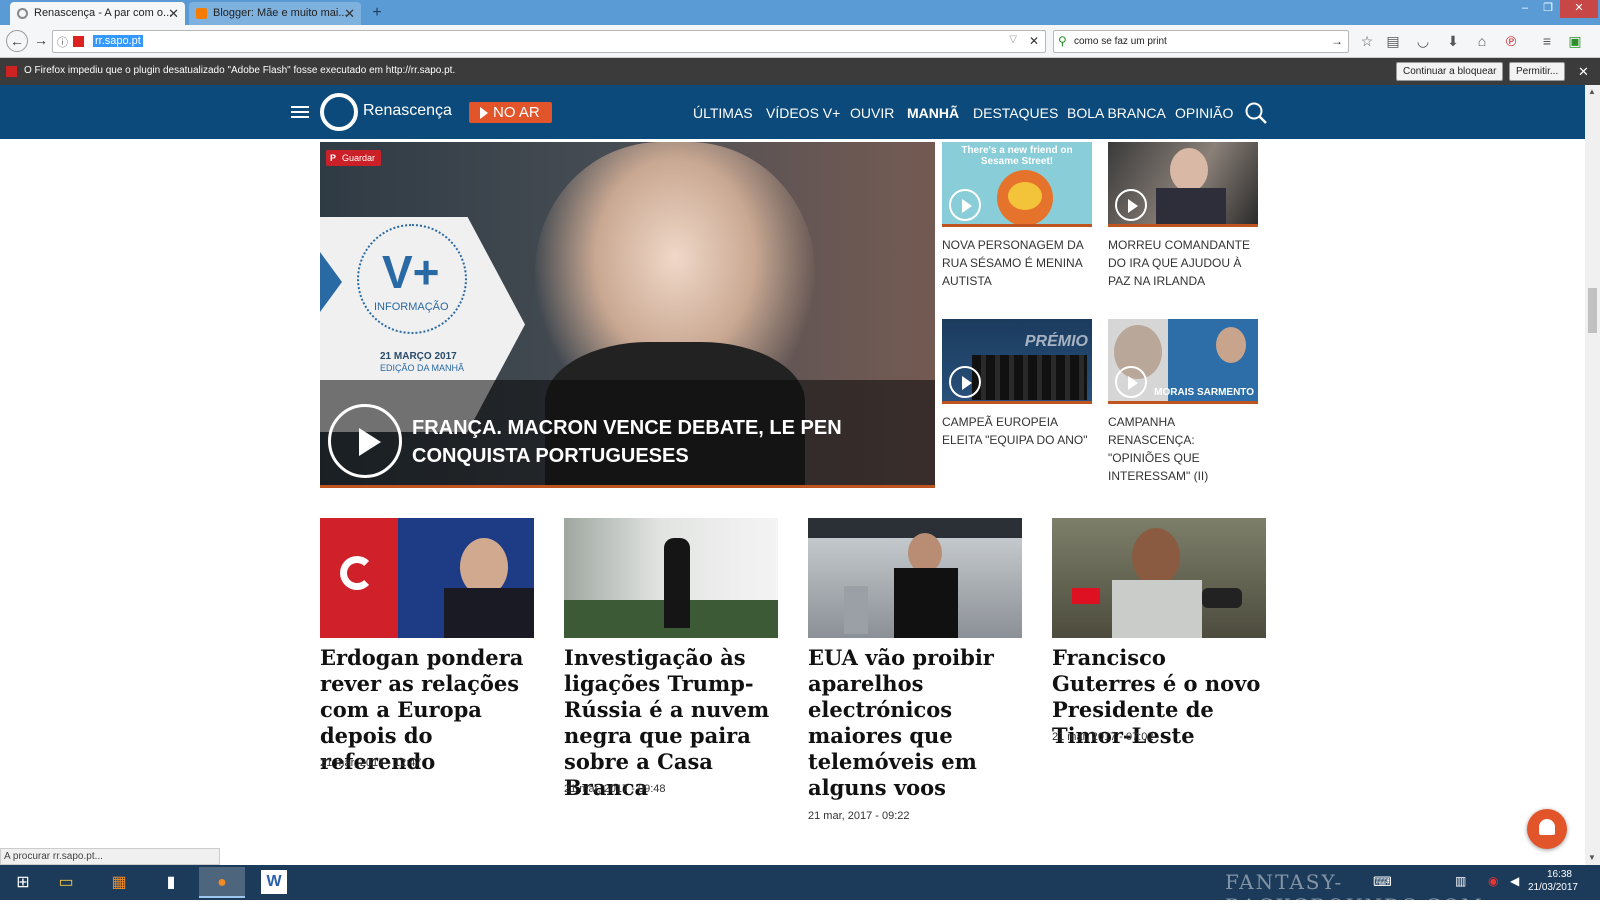 This screenshot has width=1600, height=918. Describe the element at coordinates (1013, 39) in the screenshot. I see `dropdown-icon: ▽` at that location.